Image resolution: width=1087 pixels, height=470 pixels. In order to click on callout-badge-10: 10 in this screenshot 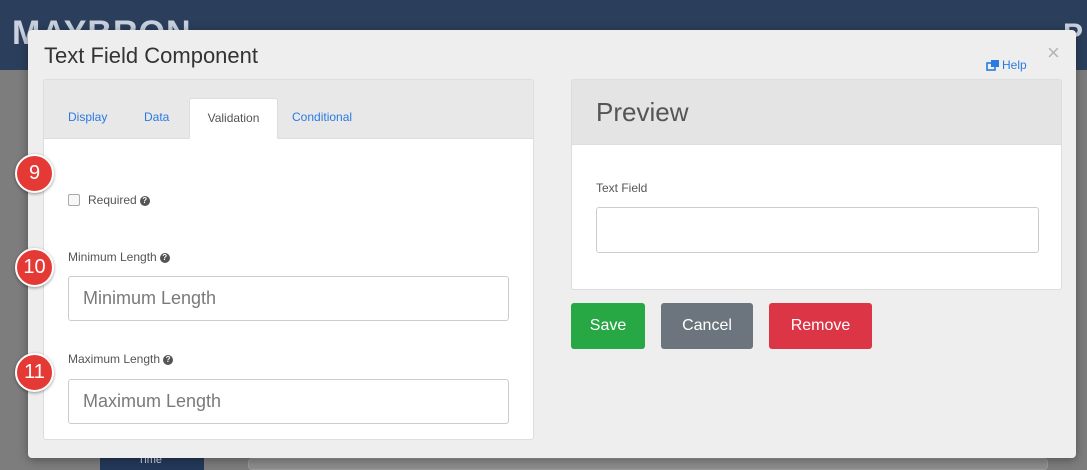, I will do `click(34, 267)`.